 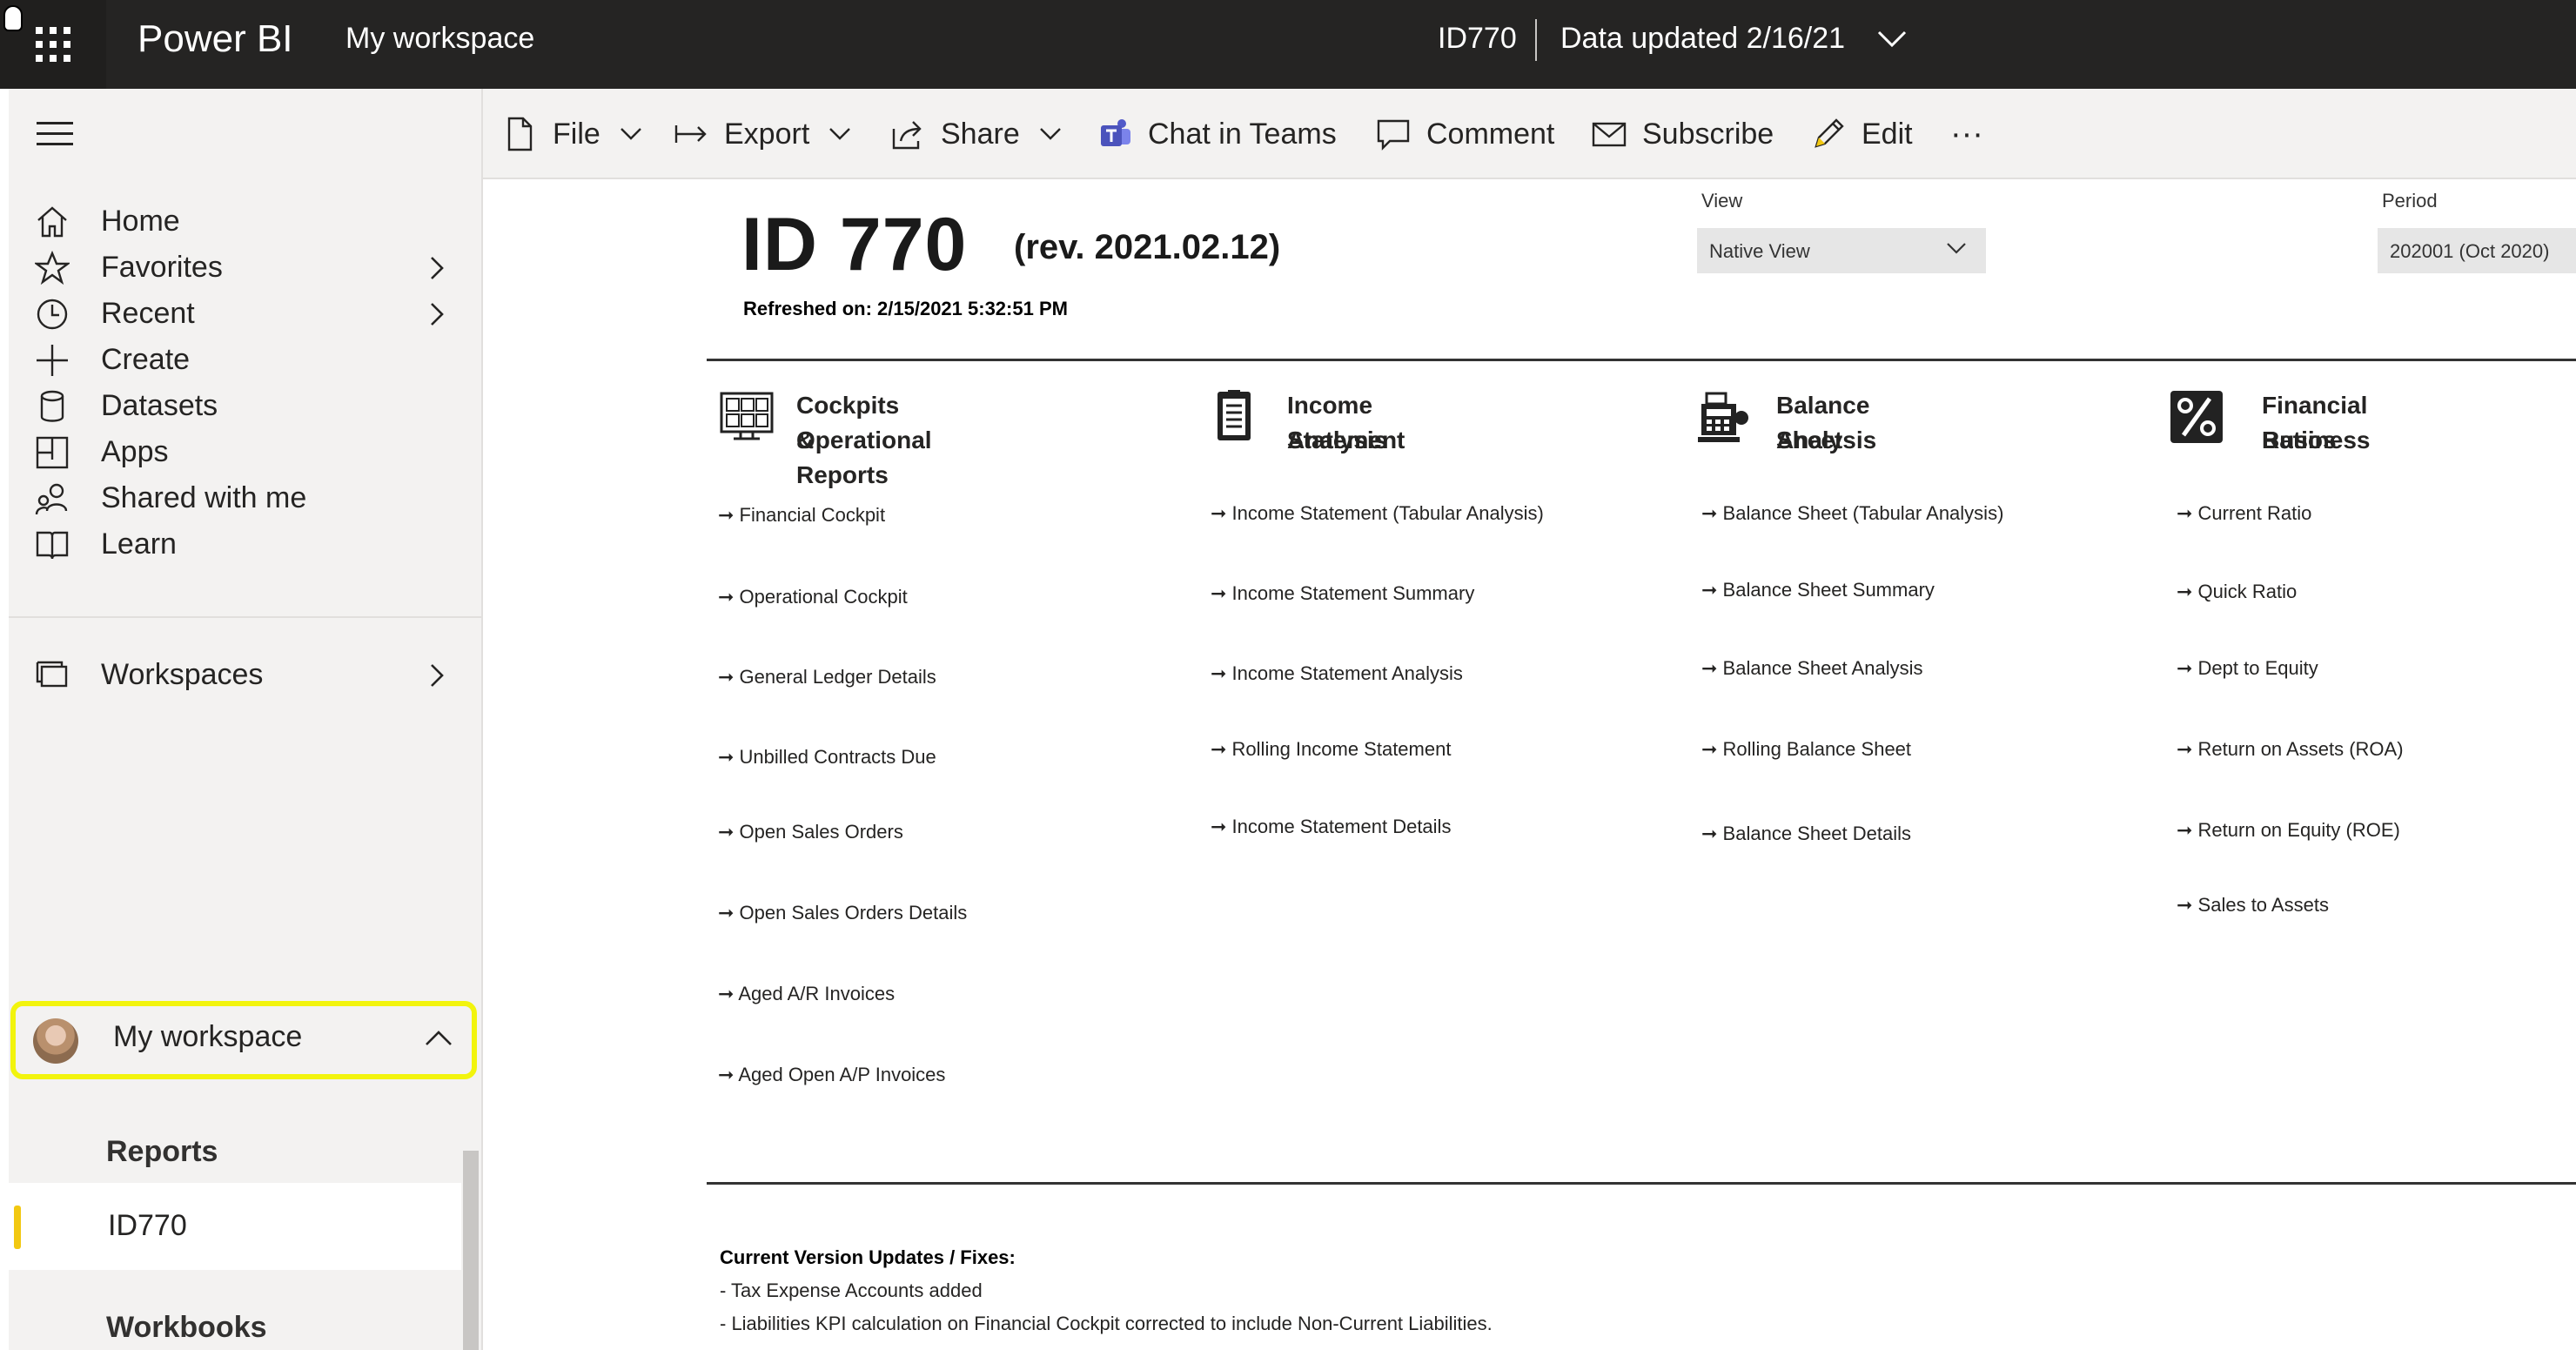 What do you see at coordinates (843, 913) in the screenshot?
I see `link-open-sales-orders-details: ➞ Open Sales Orders Details` at bounding box center [843, 913].